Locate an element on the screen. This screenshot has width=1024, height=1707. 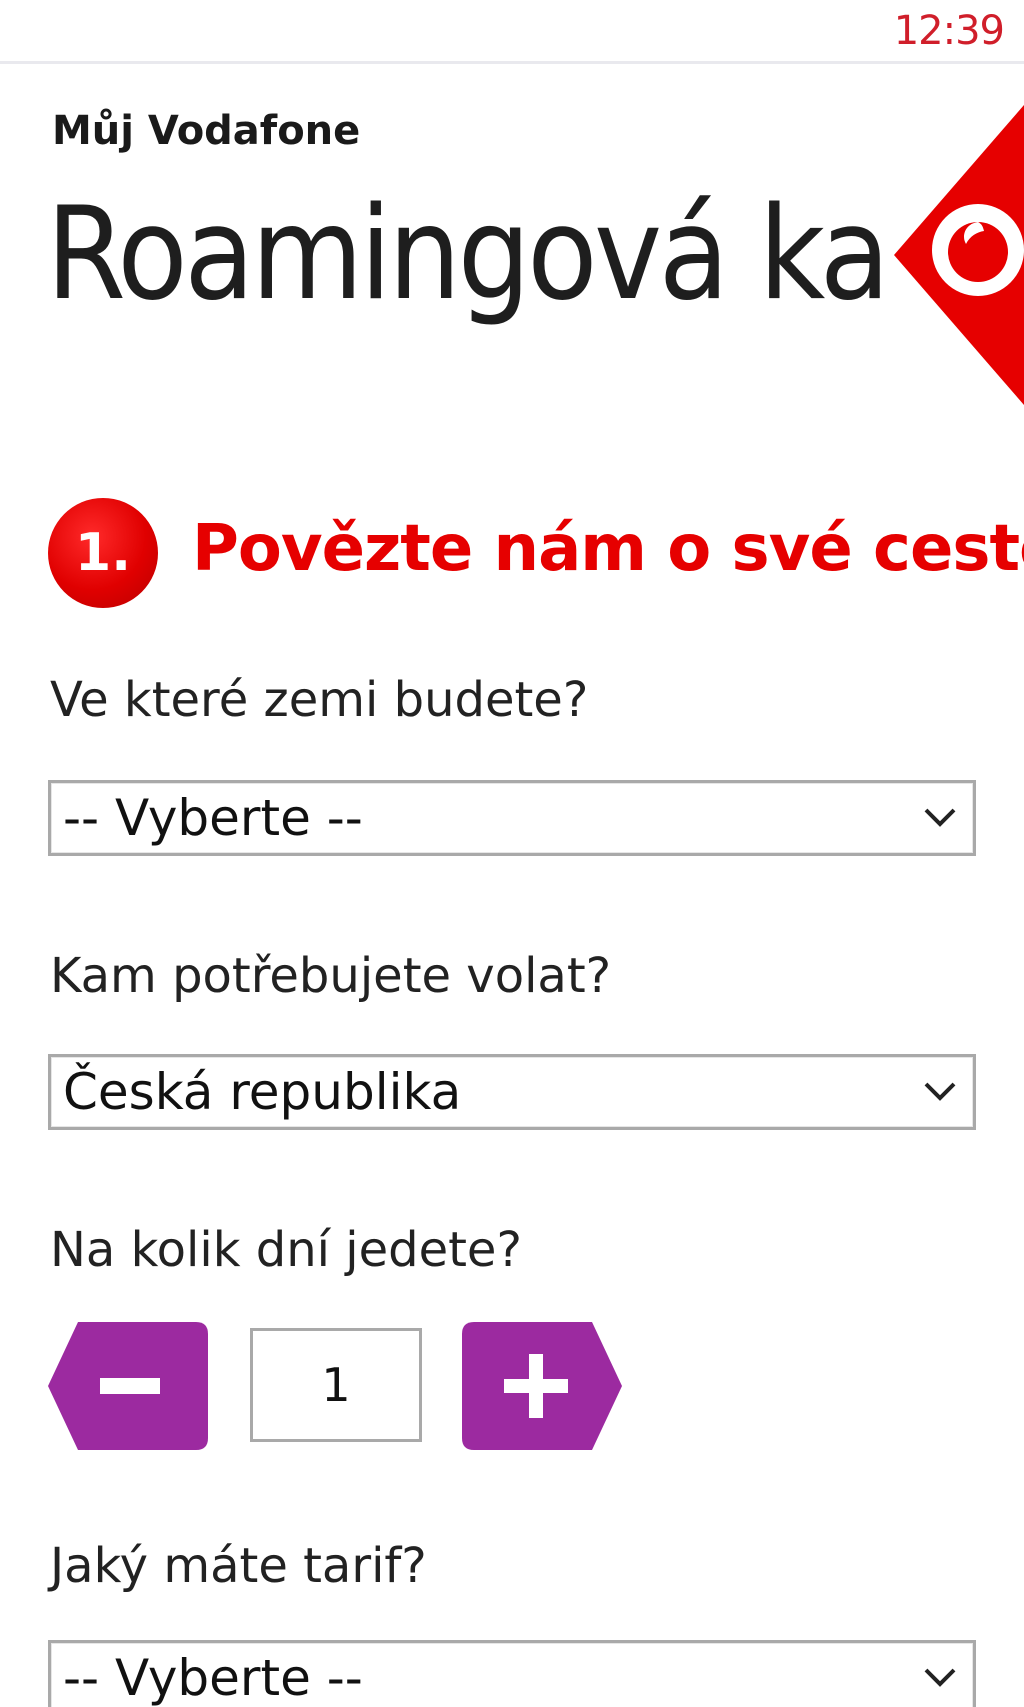
vodafone-logo-icon is located at coordinates (959, 255).